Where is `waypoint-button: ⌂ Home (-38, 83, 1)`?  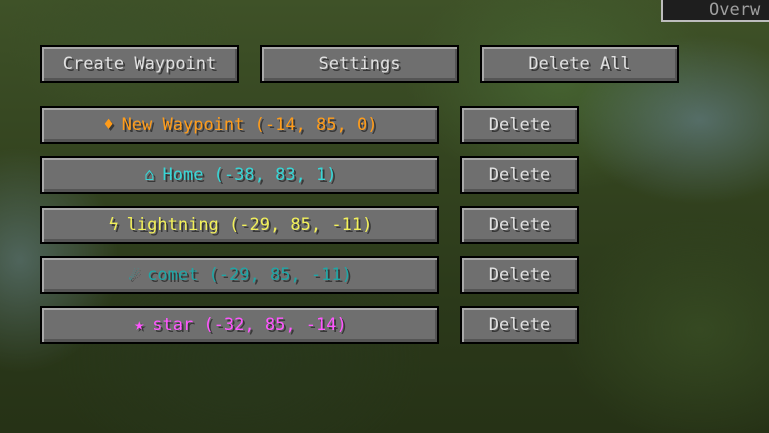
waypoint-button: ⌂ Home (-38, 83, 1) is located at coordinates (239, 175).